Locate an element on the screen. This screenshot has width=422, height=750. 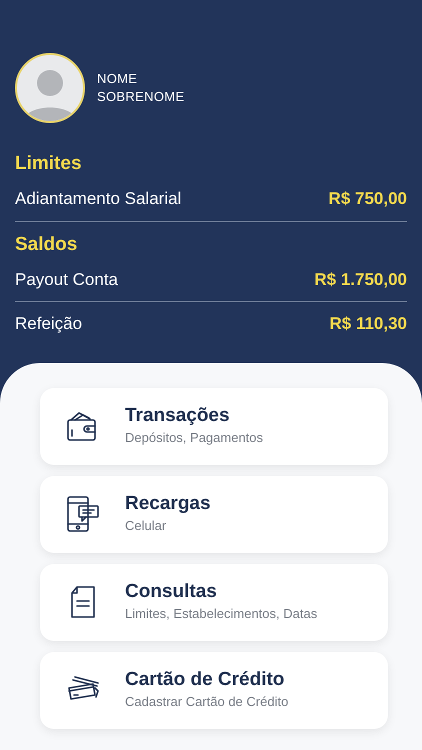
menu-card: Cartão de Crédito Cadastrar Cartão de Crédito is located at coordinates (214, 690).